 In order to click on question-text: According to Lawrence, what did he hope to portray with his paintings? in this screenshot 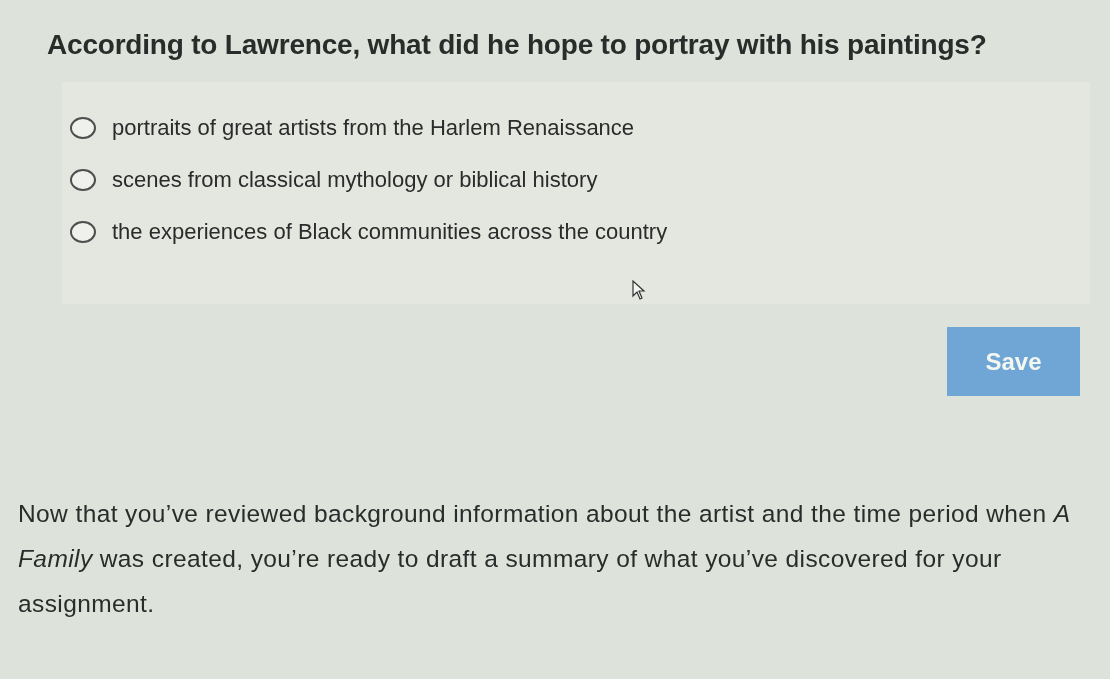, I will do `click(517, 45)`.